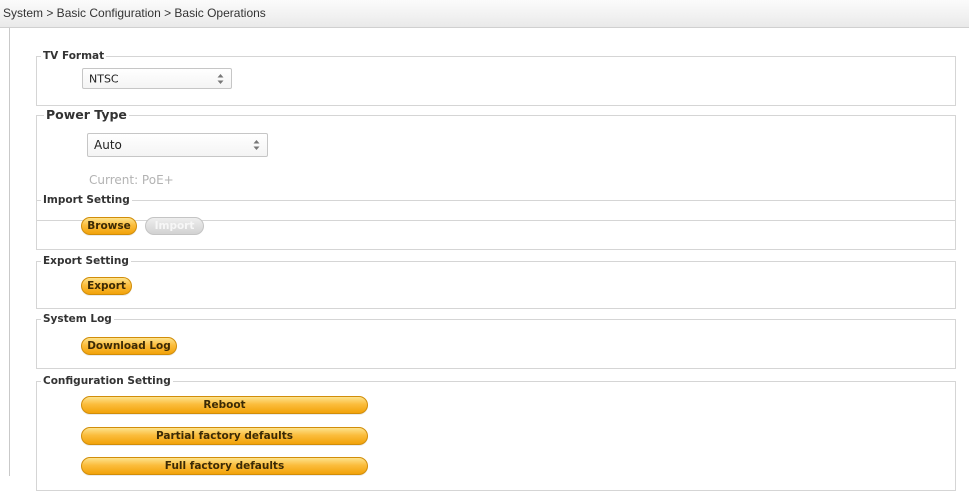  Describe the element at coordinates (496, 281) in the screenshot. I see `export-setting-section: Export Setting Export` at that location.